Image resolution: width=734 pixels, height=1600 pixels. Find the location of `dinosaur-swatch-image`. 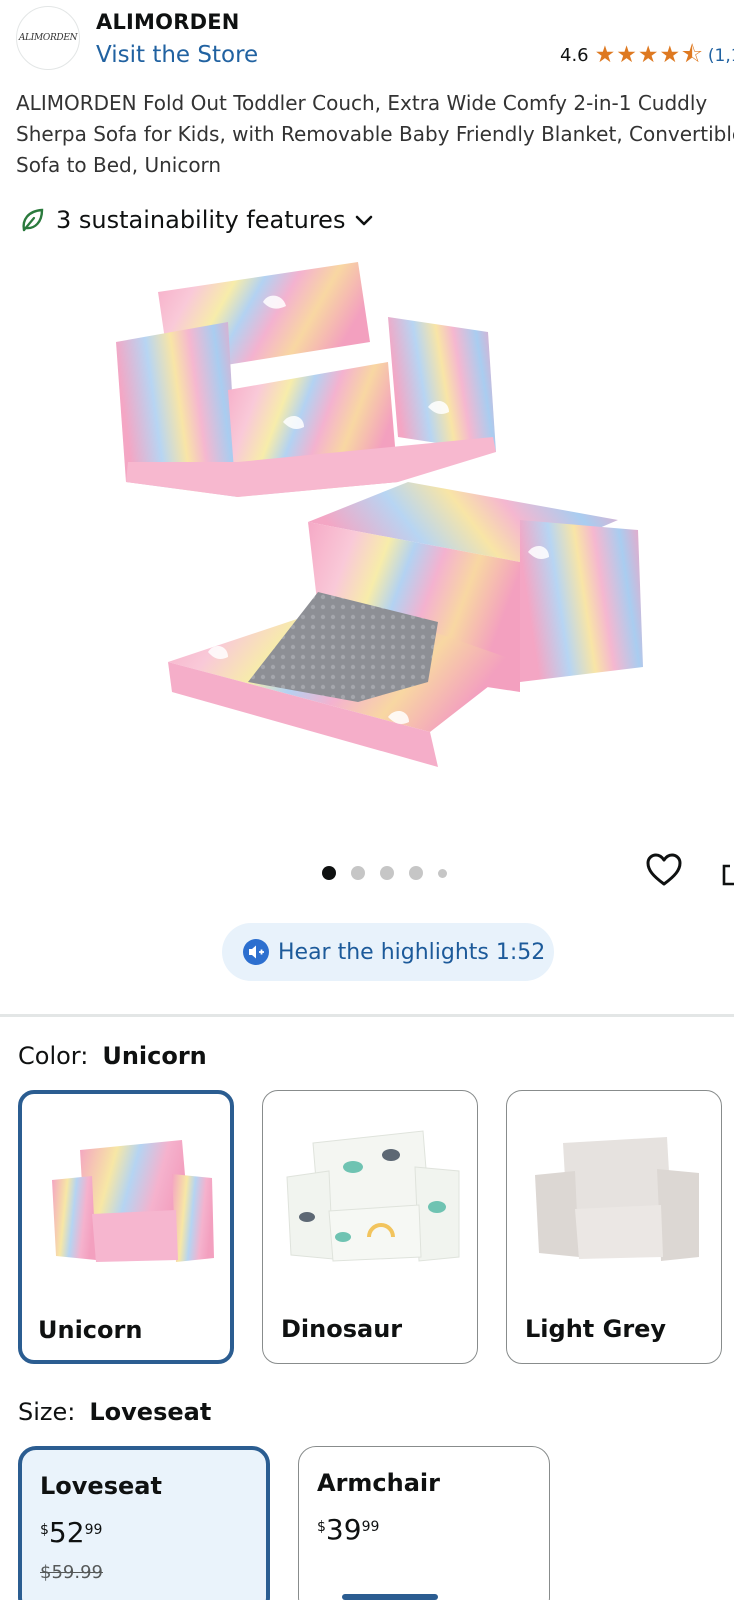

dinosaur-swatch-image is located at coordinates (373, 1196).